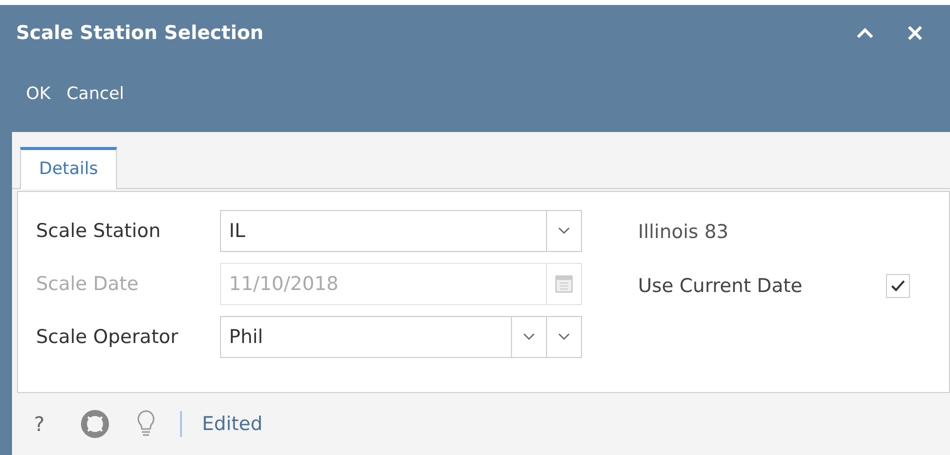 The height and width of the screenshot is (455, 950). I want to click on combo-field: IL, so click(401, 231).